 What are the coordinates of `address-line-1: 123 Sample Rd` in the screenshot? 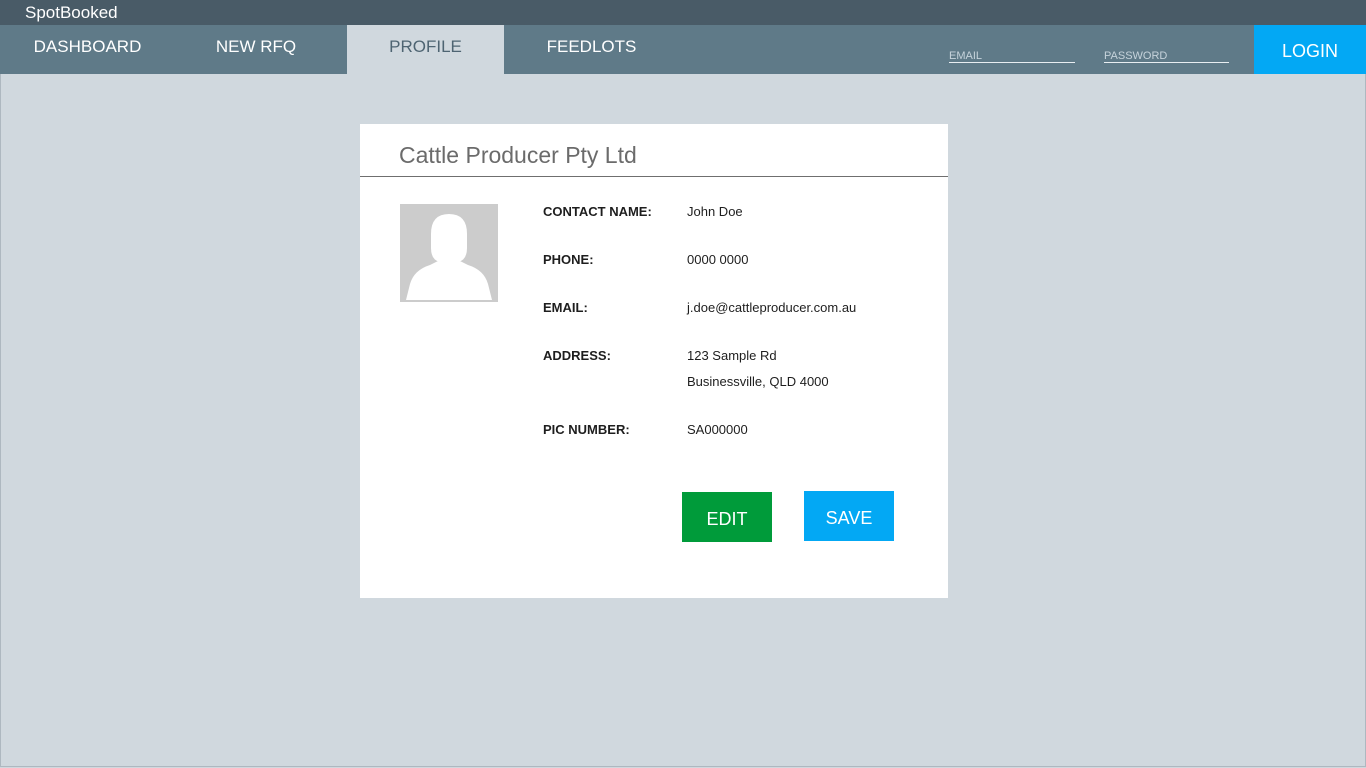 It's located at (732, 355).